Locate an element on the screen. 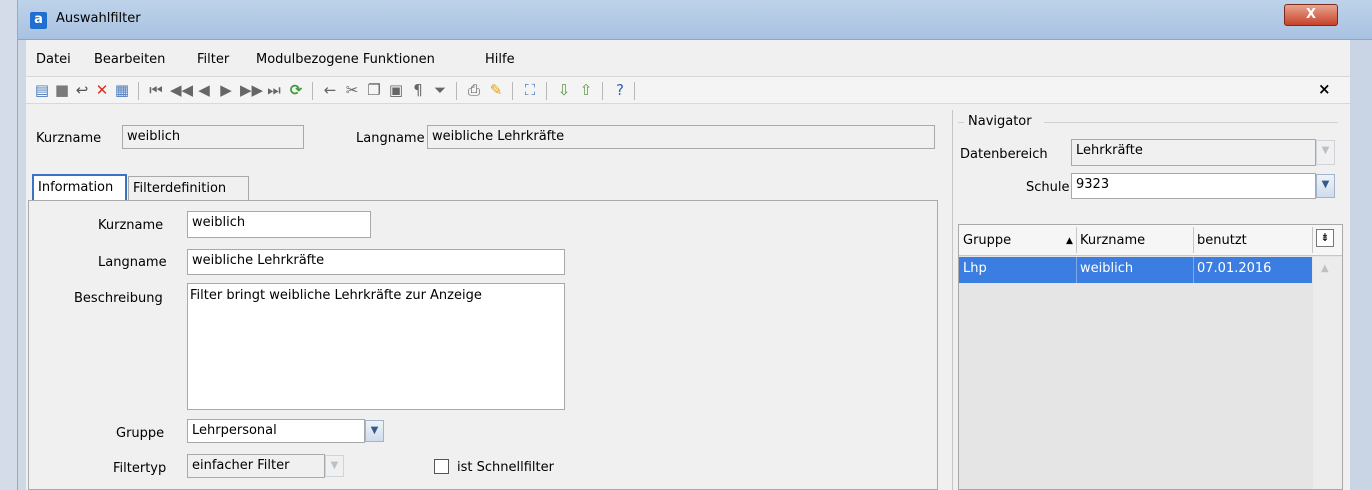 The image size is (1372, 490). cell-kurzname: weiblich is located at coordinates (1107, 268).